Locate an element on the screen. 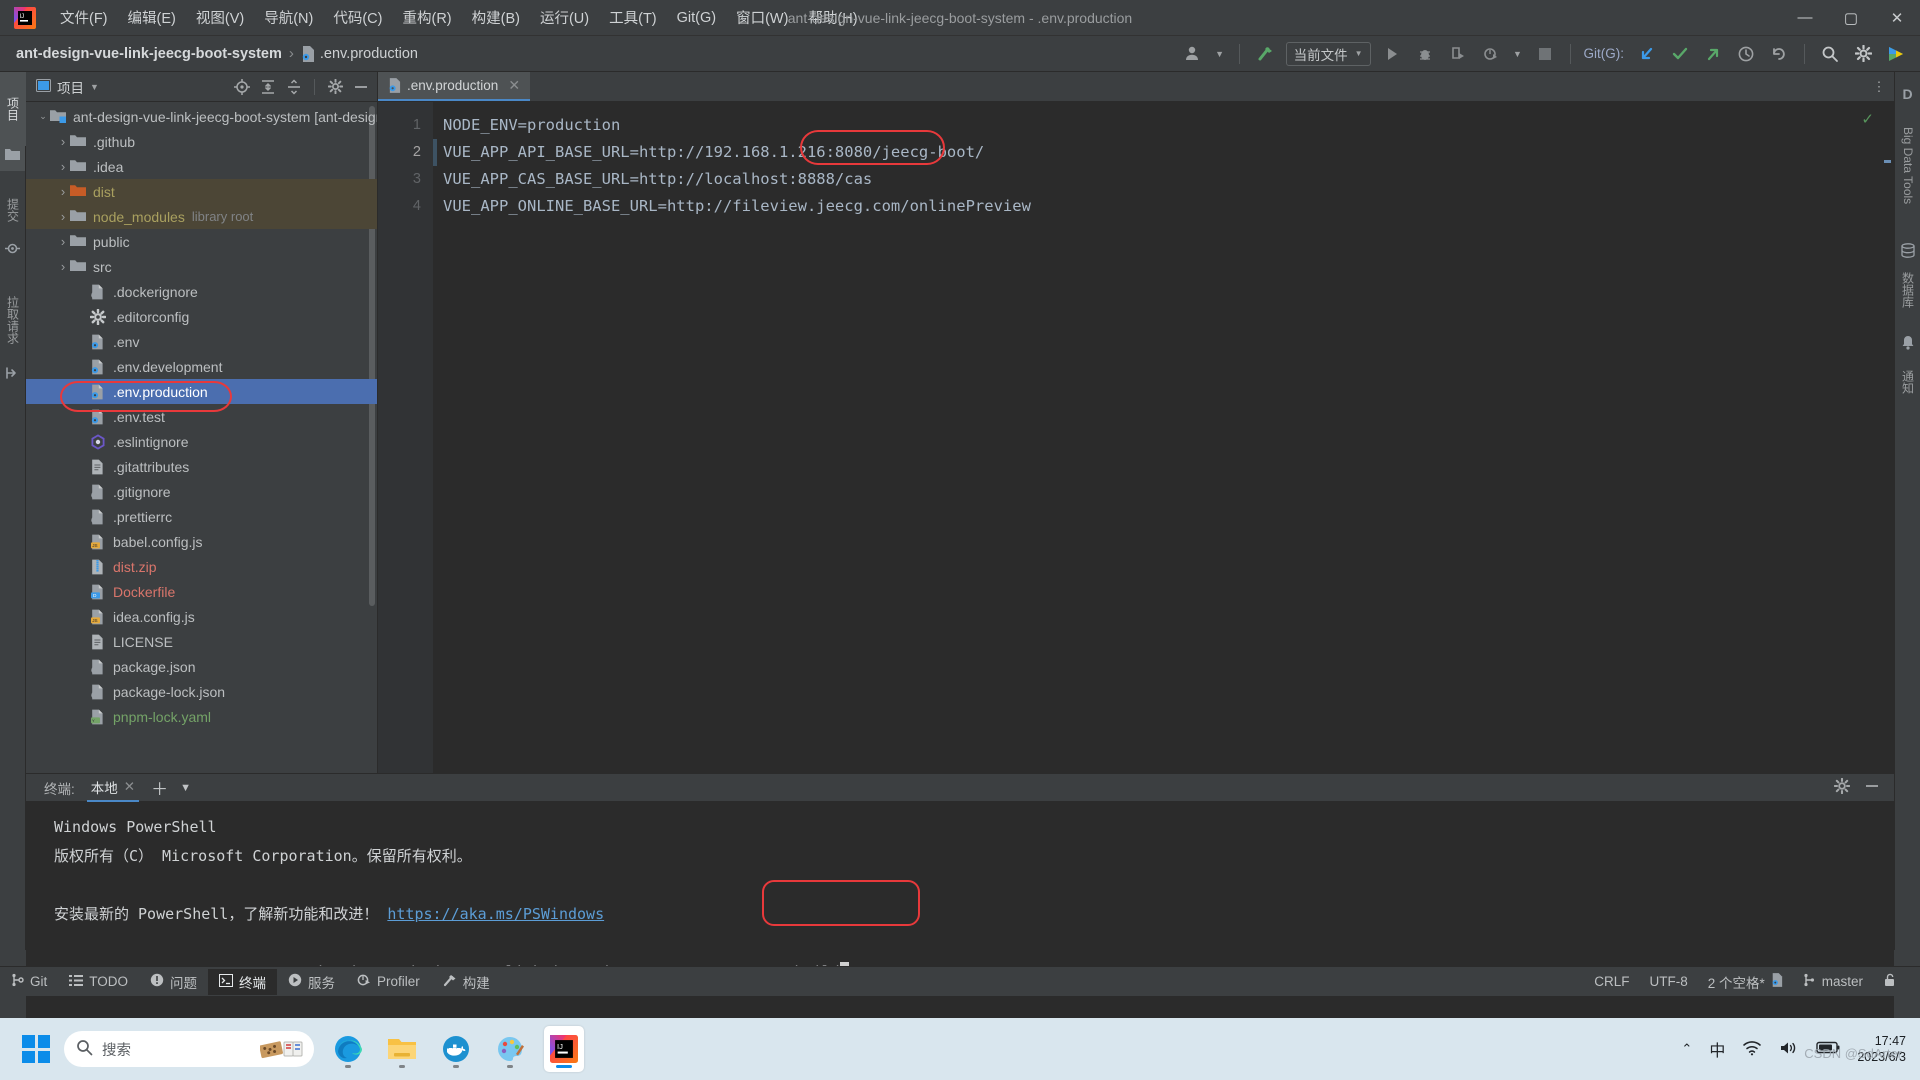 This screenshot has width=1920, height=1080. menu-item-help: 帮助(H) is located at coordinates (832, 17).